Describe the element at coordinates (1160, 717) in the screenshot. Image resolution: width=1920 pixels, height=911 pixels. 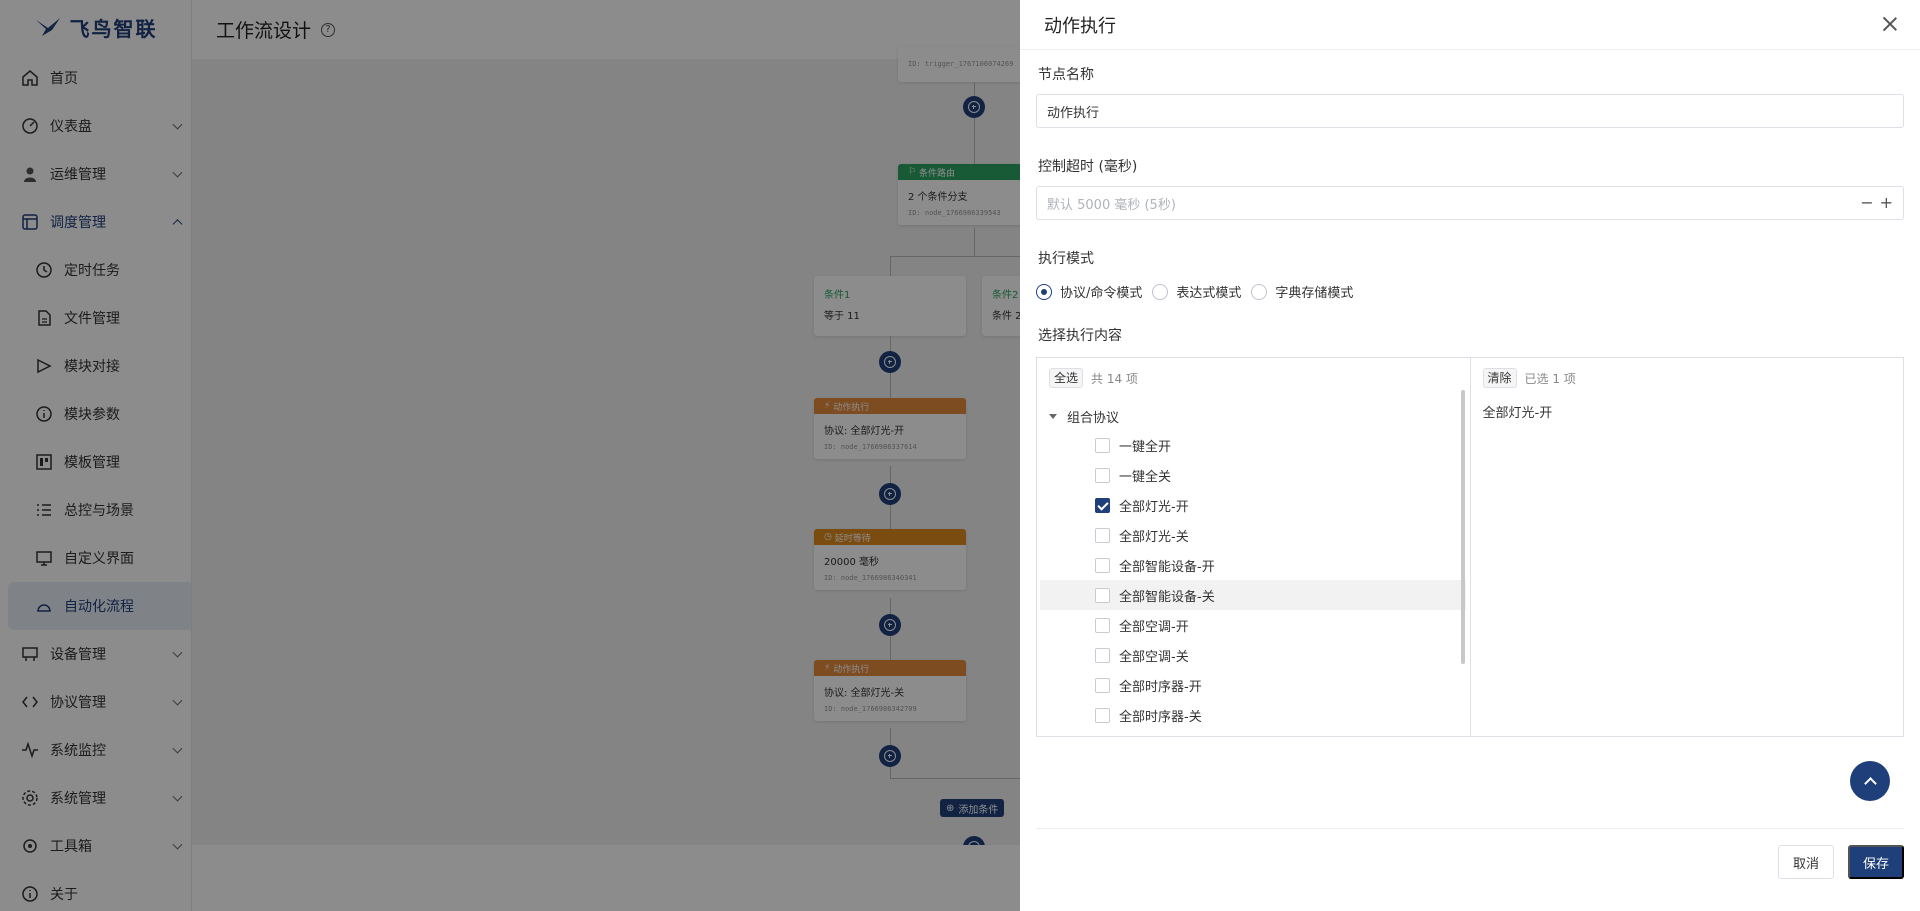
I see `tree-item-label: 全部时序器-关` at that location.